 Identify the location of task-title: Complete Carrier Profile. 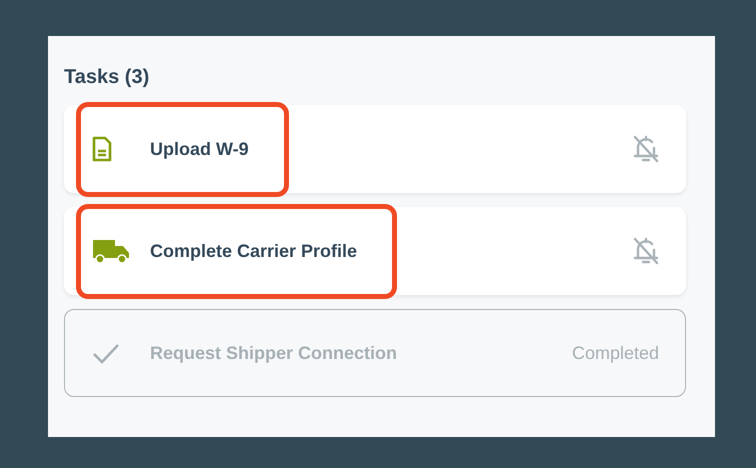
(254, 251).